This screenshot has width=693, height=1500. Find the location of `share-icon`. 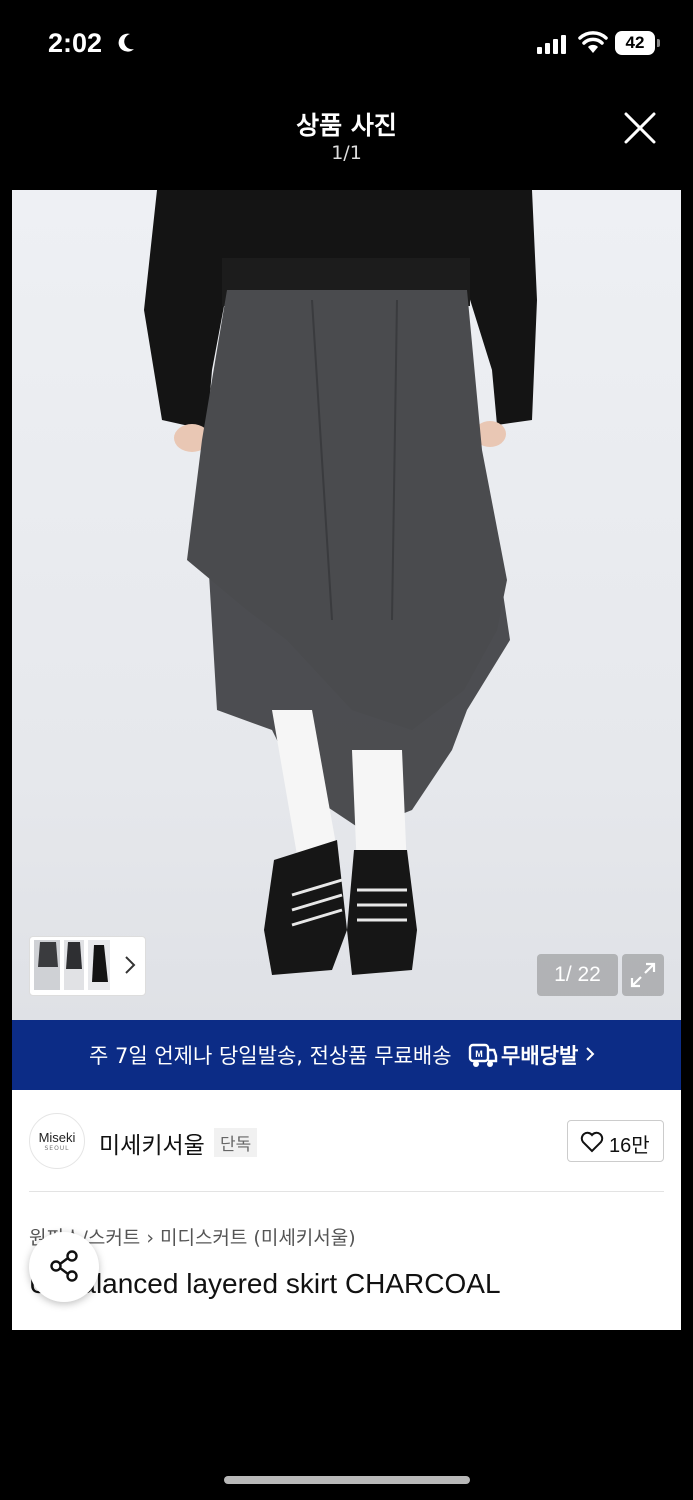

share-icon is located at coordinates (64, 1266).